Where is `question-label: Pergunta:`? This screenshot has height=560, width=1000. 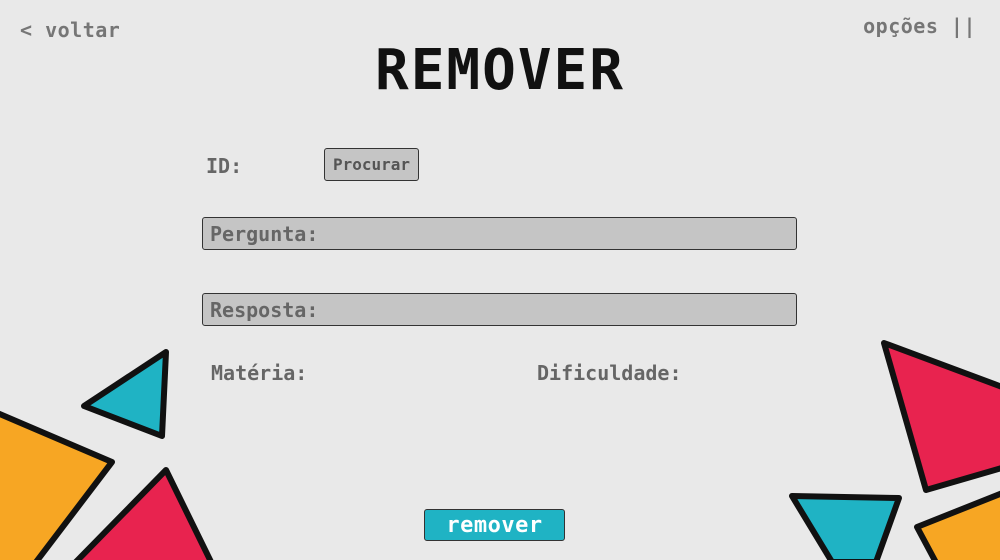 question-label: Pergunta: is located at coordinates (264, 233).